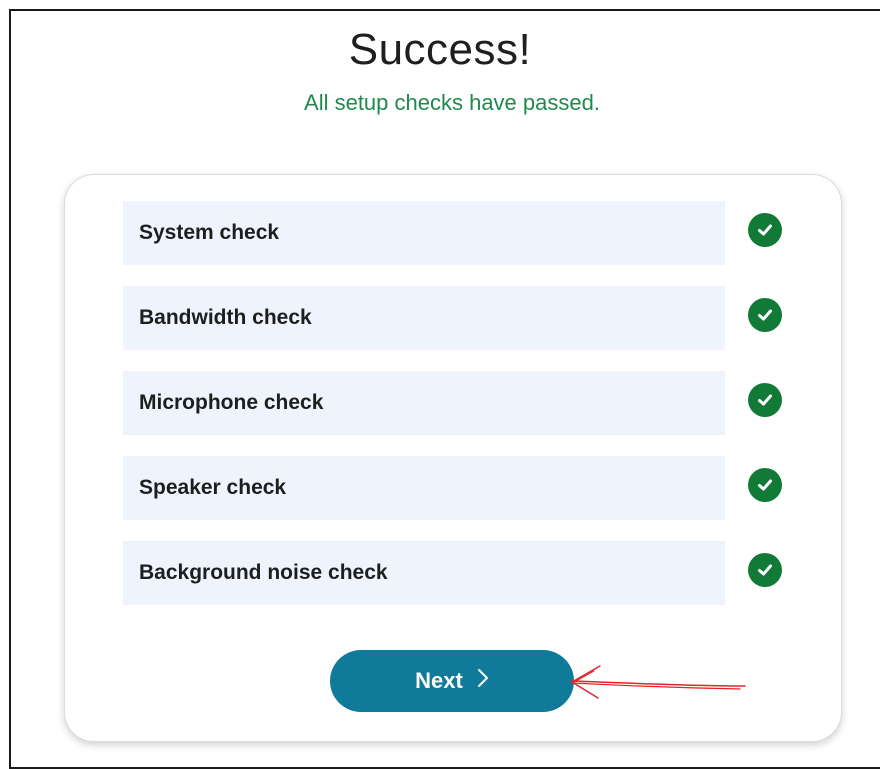 The width and height of the screenshot is (880, 769). Describe the element at coordinates (424, 573) in the screenshot. I see `check-row-background-noise: Background noise check` at that location.